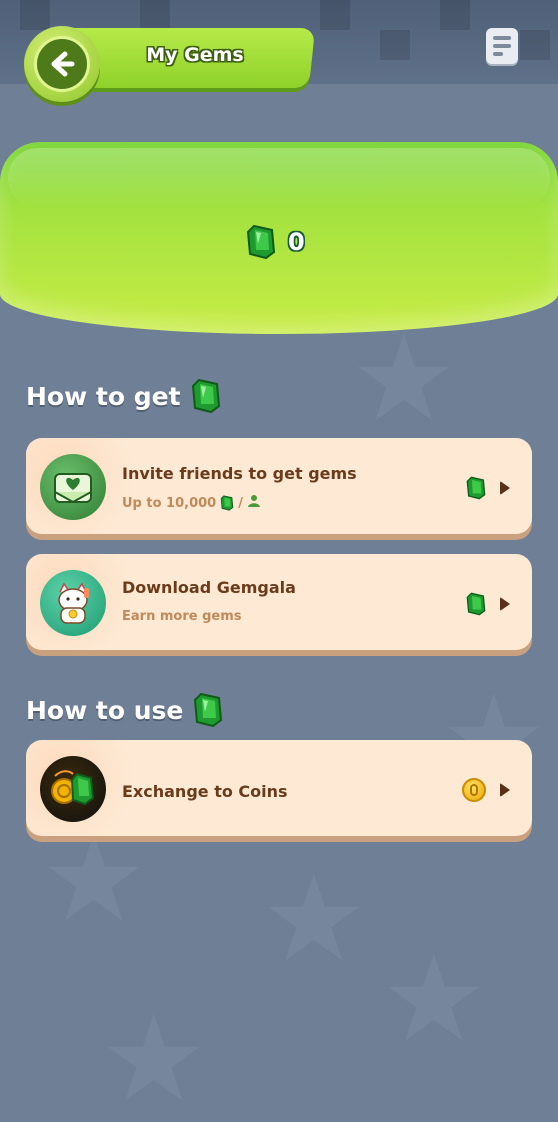 The height and width of the screenshot is (1122, 558). What do you see at coordinates (279, 602) in the screenshot?
I see `download-gemgala-card: Download Gemgala Earn more gems` at bounding box center [279, 602].